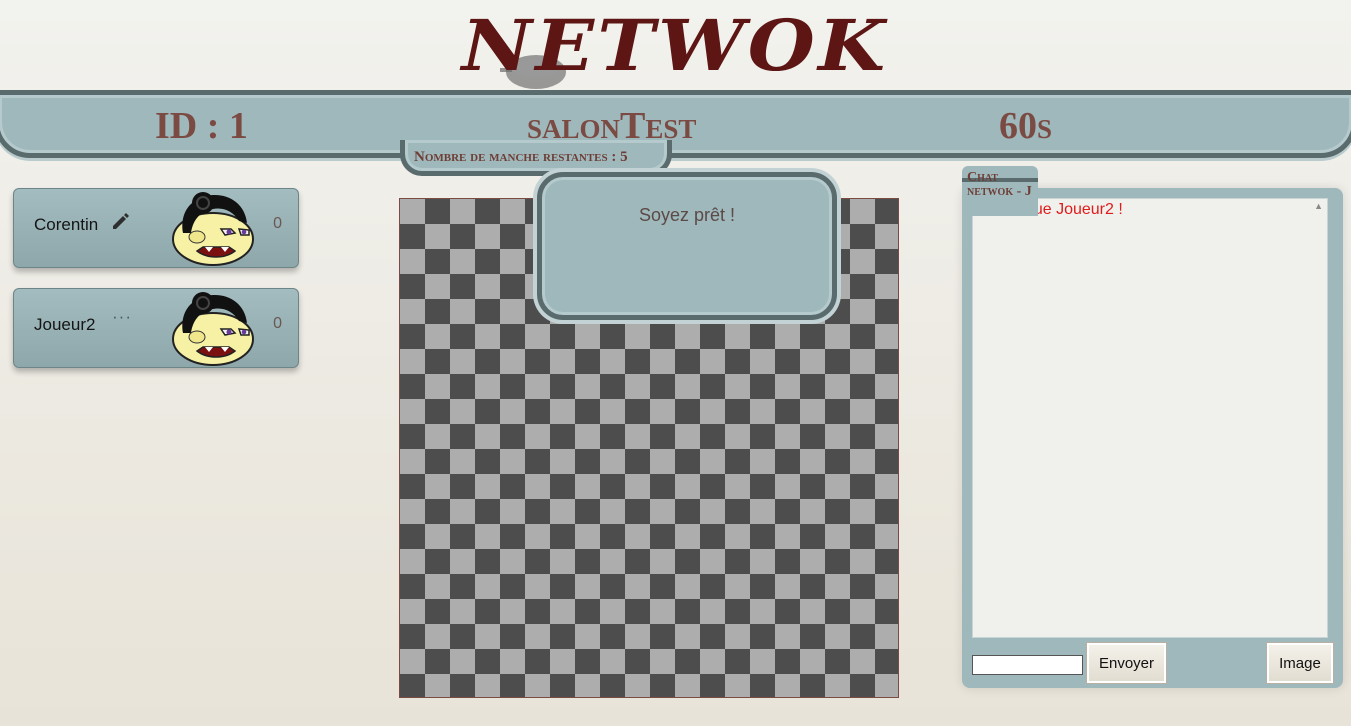  Describe the element at coordinates (687, 215) in the screenshot. I see `ready-message: Soyez prêt !` at that location.